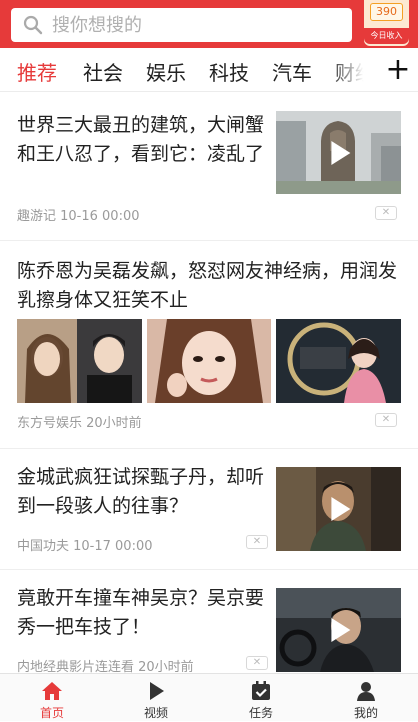  Describe the element at coordinates (78, 216) in the screenshot. I see `article-meta: 趣游记 10-16 00:00` at that location.